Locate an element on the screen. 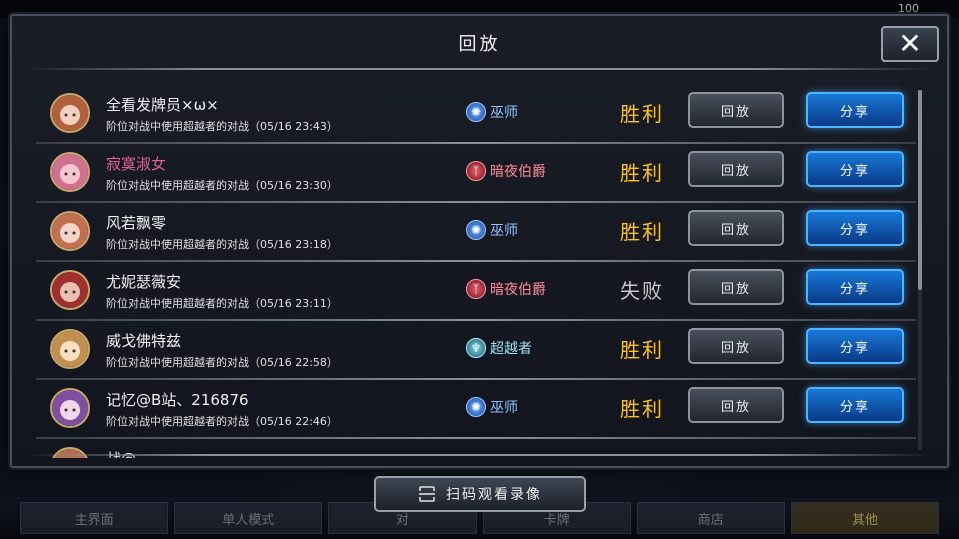 Image resolution: width=959 pixels, height=539 pixels. scan-button-label: 扫码观看录像 is located at coordinates (494, 495).